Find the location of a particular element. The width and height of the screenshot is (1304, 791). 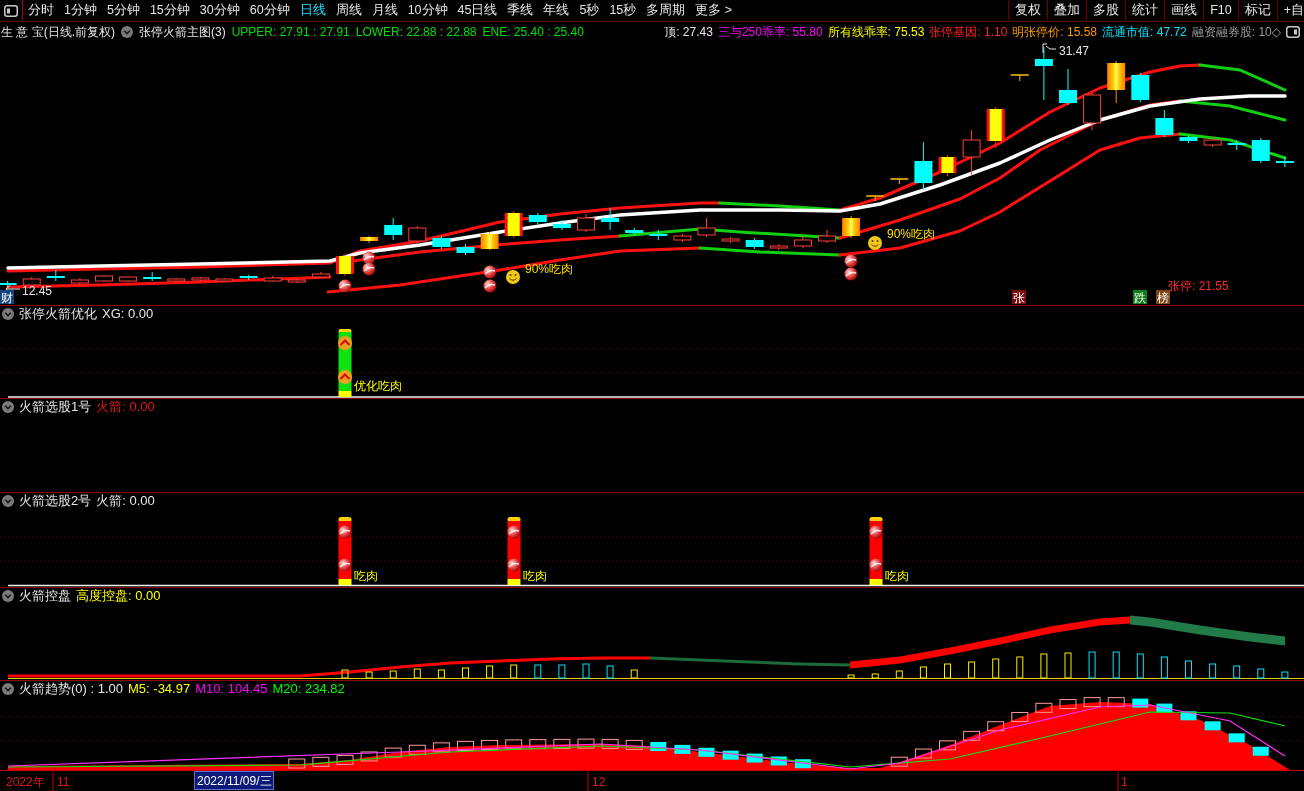

toolbar-button: F10 is located at coordinates (1220, 10).